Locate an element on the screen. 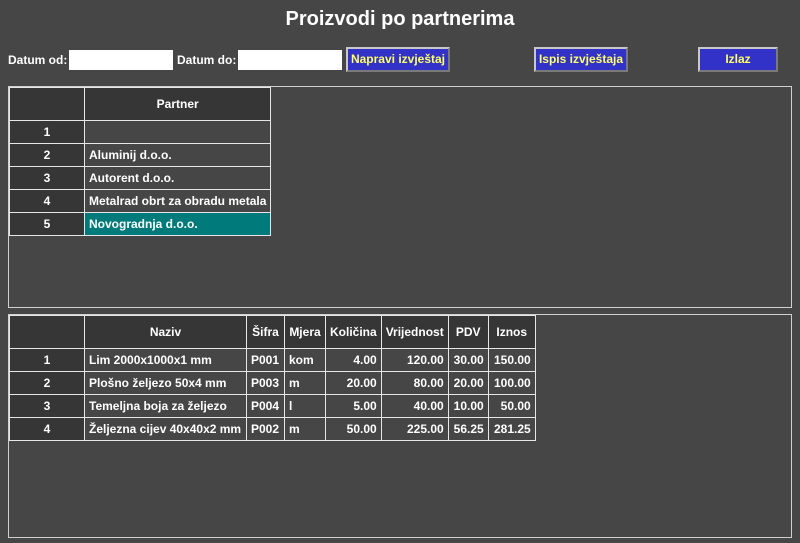  sifra-cell: P003 is located at coordinates (265, 383).